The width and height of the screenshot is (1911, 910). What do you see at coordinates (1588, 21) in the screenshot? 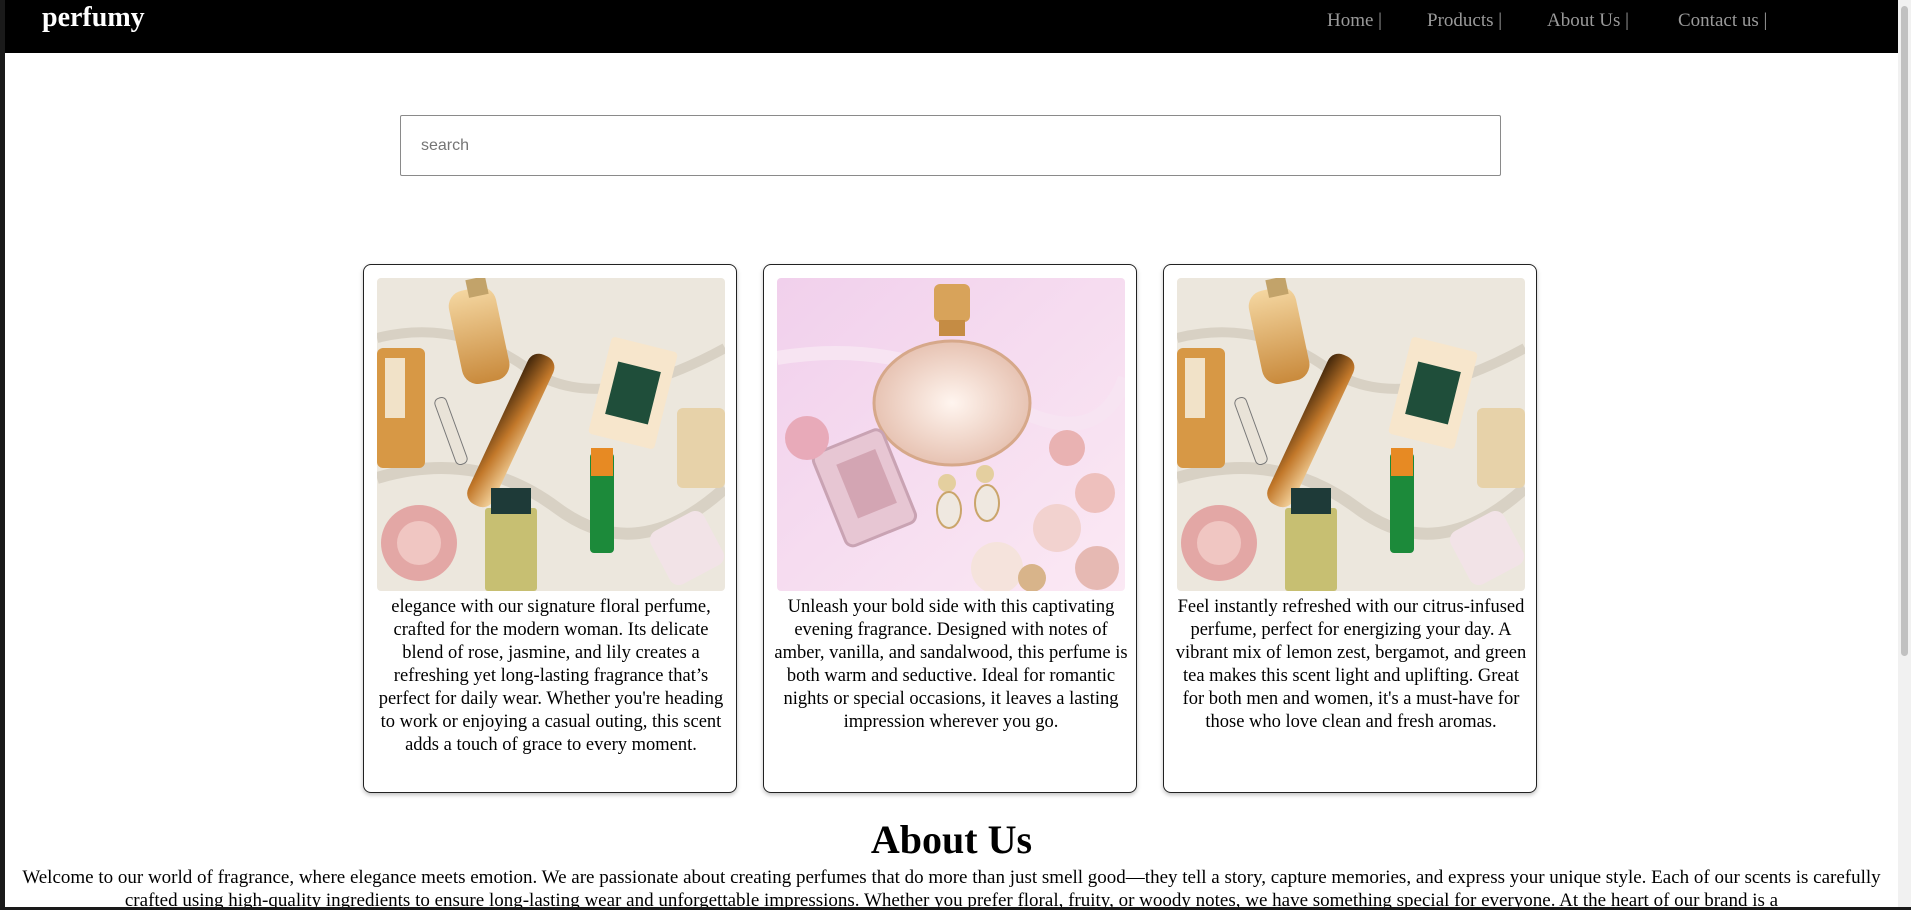
I see `nav-about-link: About Us |` at bounding box center [1588, 21].